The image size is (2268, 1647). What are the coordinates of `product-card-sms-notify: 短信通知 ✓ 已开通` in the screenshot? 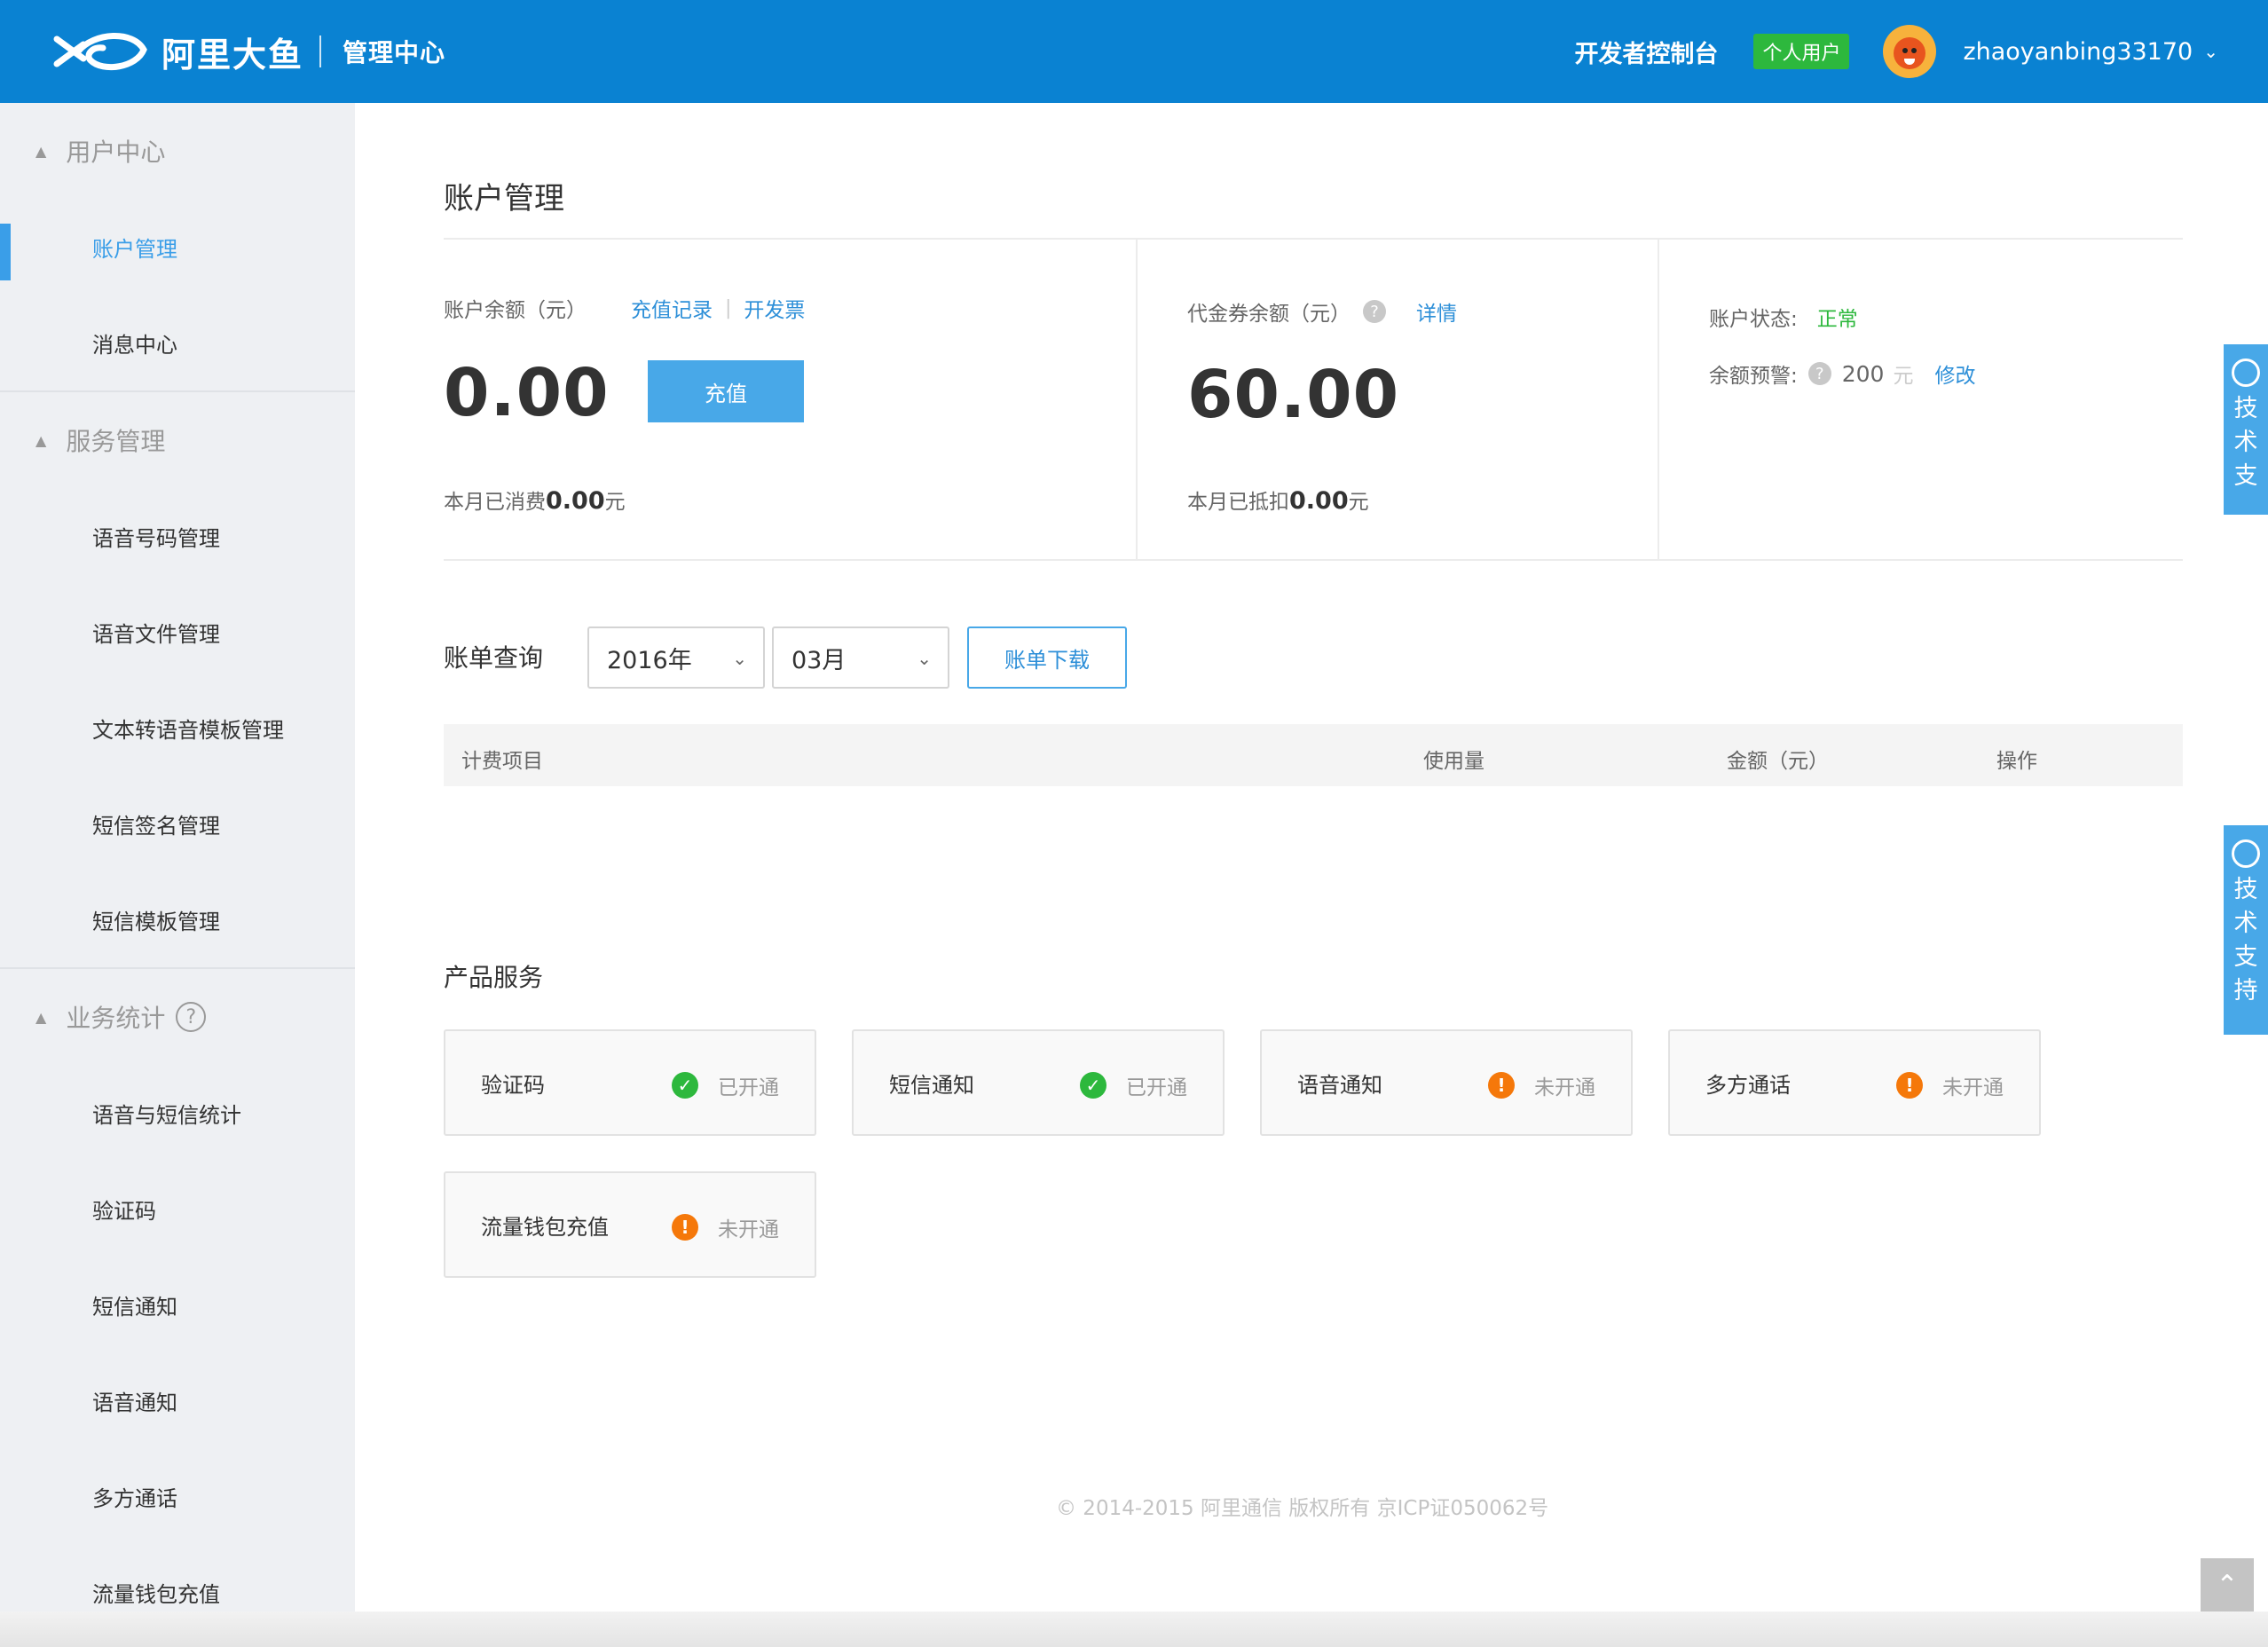 It's located at (1038, 1082).